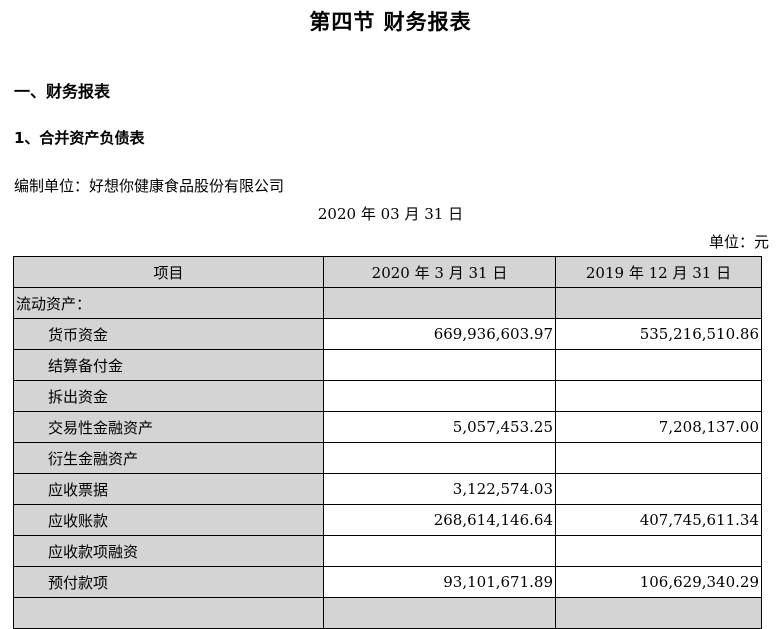  I want to click on row-item: 应收票据, so click(168, 489).